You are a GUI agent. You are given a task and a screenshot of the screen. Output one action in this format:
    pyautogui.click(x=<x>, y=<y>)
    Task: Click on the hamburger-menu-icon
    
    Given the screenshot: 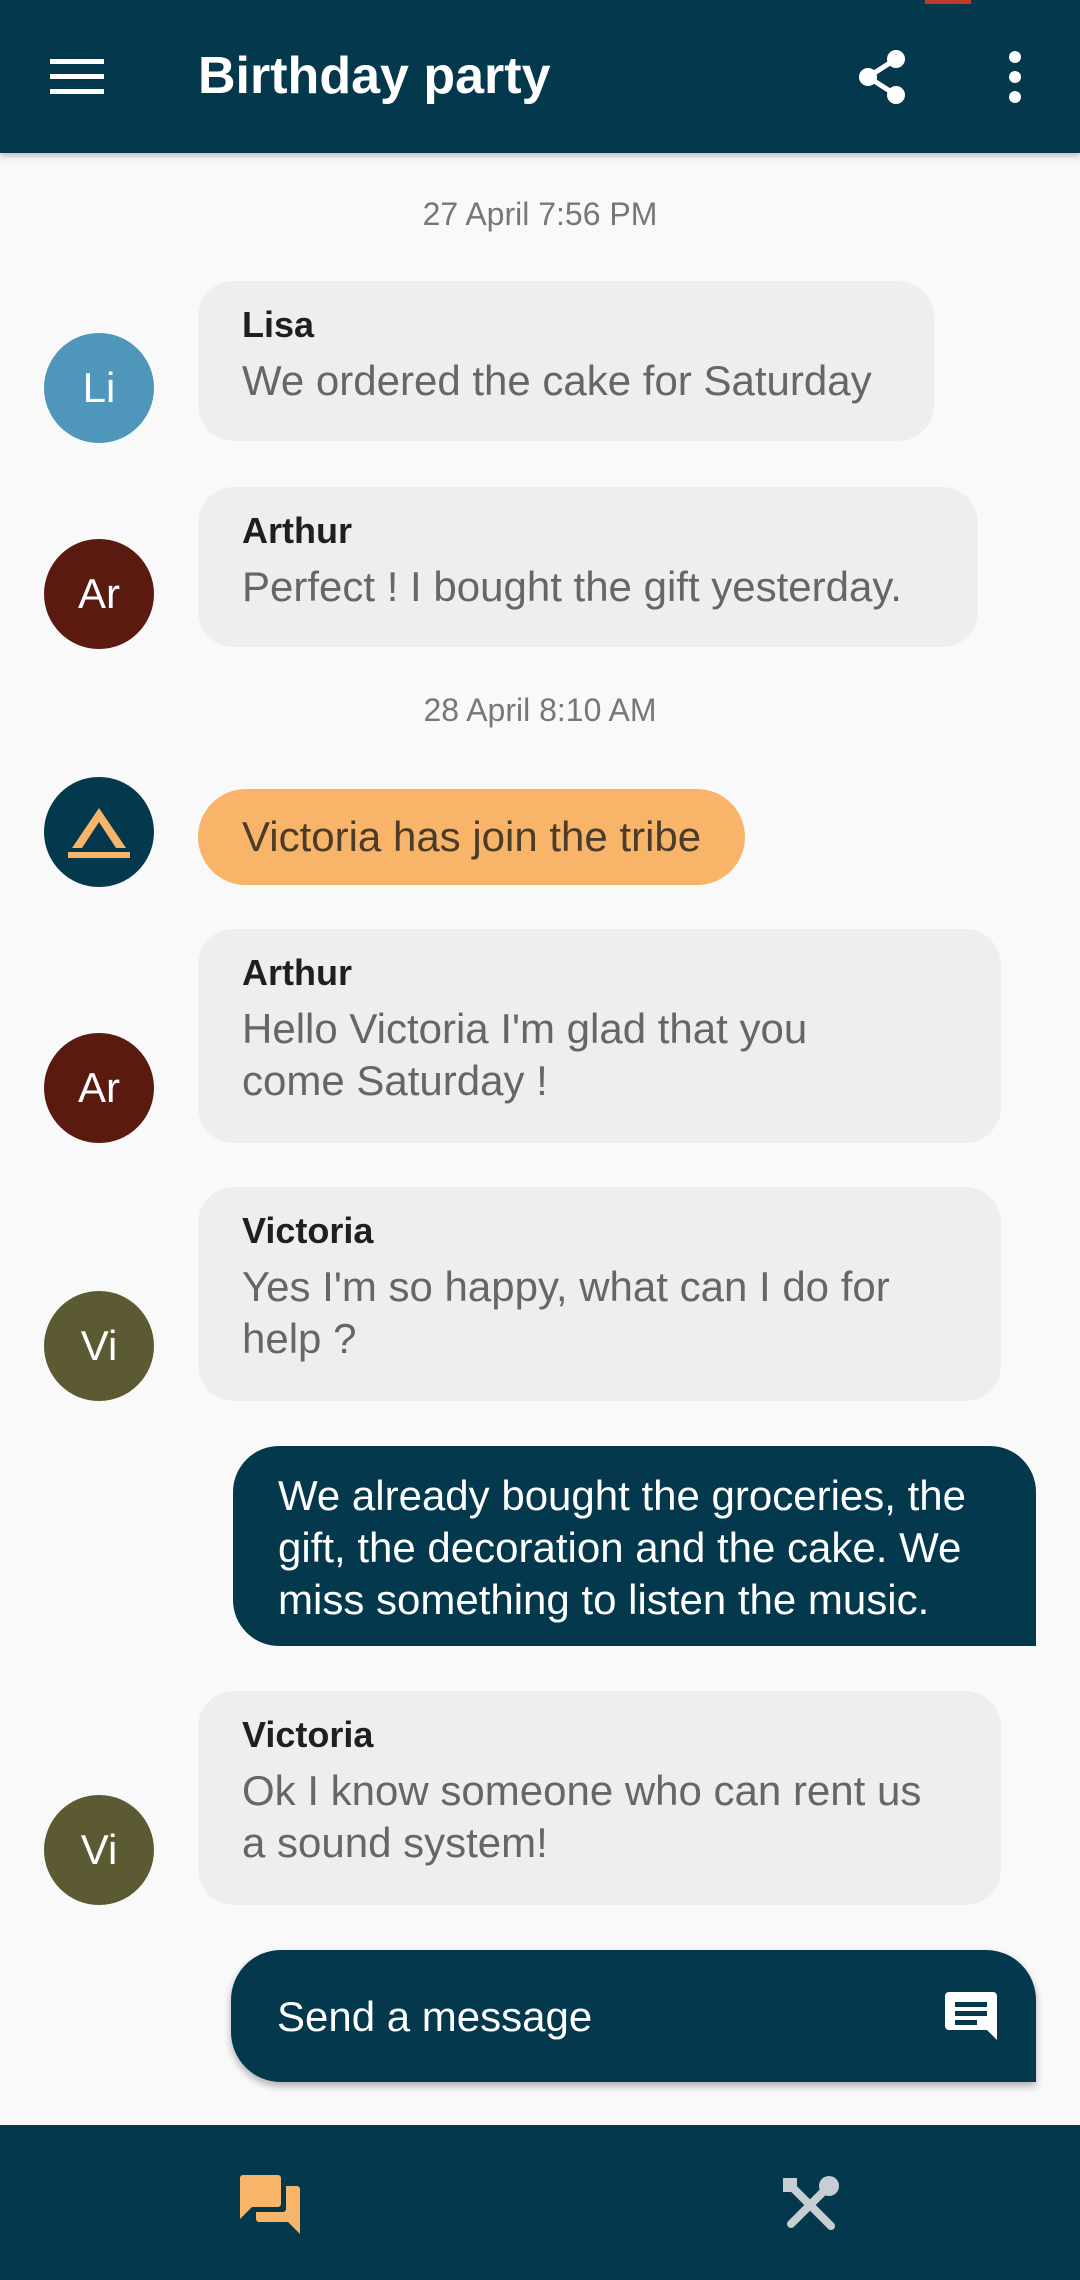 What is the action you would take?
    pyautogui.click(x=77, y=76)
    